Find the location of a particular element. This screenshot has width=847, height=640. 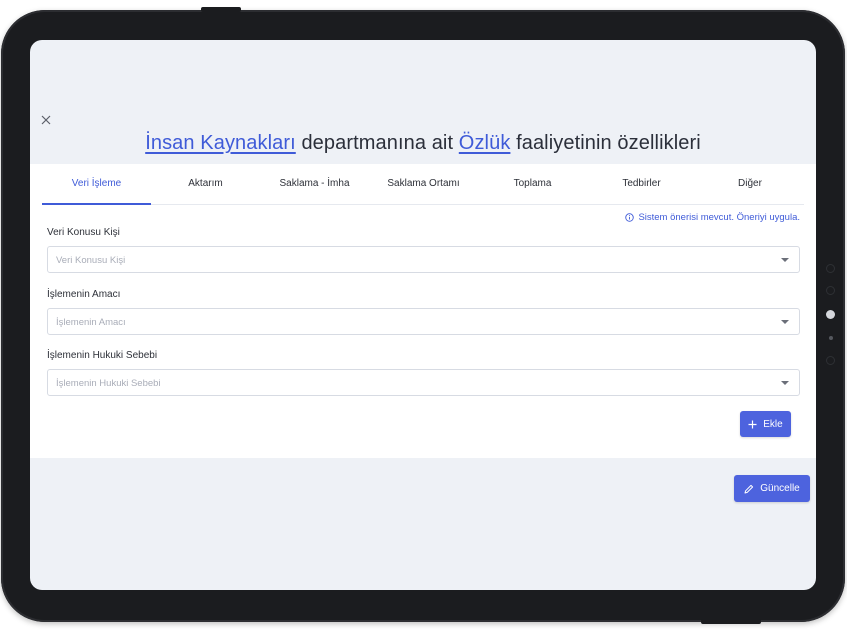

field-label-islemenin-amaci: İşlemenin Amacı is located at coordinates (84, 294).